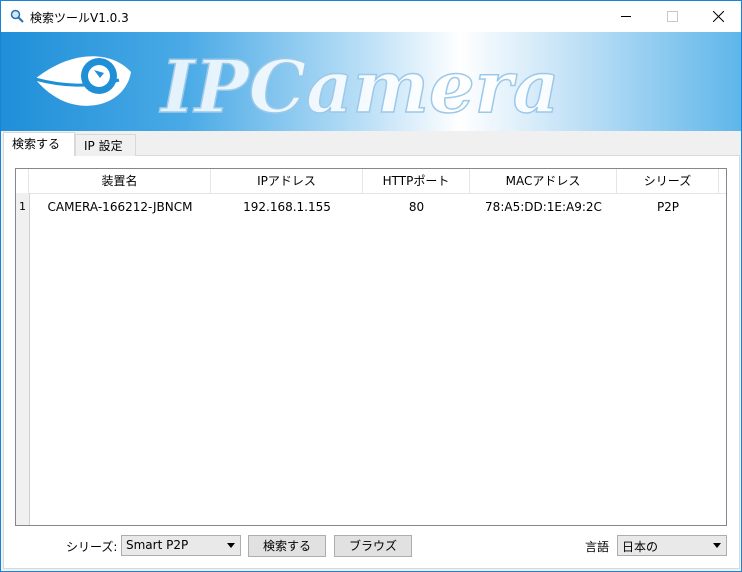 Image resolution: width=742 pixels, height=572 pixels. Describe the element at coordinates (640, 547) in the screenshot. I see `language-select-value: 日本の` at that location.